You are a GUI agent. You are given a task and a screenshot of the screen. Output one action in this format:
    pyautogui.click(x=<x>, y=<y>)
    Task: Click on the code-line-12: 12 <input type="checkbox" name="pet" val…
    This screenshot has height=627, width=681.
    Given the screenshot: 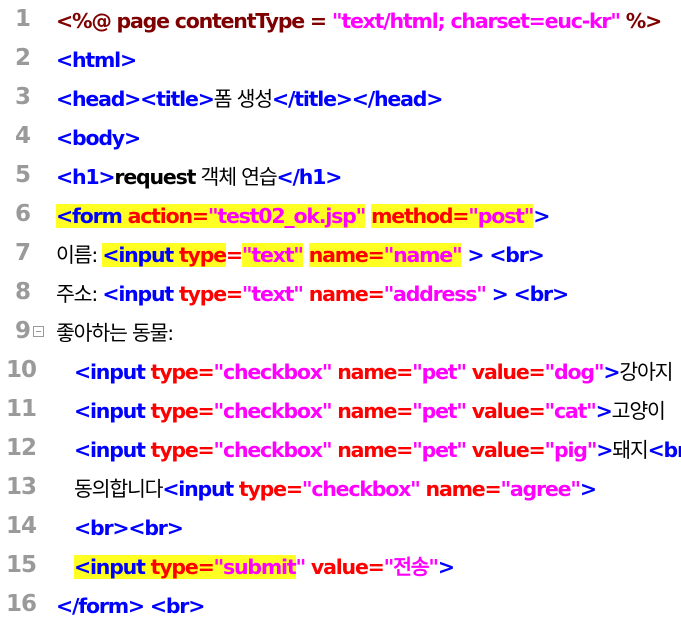 What is the action you would take?
    pyautogui.click(x=340, y=450)
    